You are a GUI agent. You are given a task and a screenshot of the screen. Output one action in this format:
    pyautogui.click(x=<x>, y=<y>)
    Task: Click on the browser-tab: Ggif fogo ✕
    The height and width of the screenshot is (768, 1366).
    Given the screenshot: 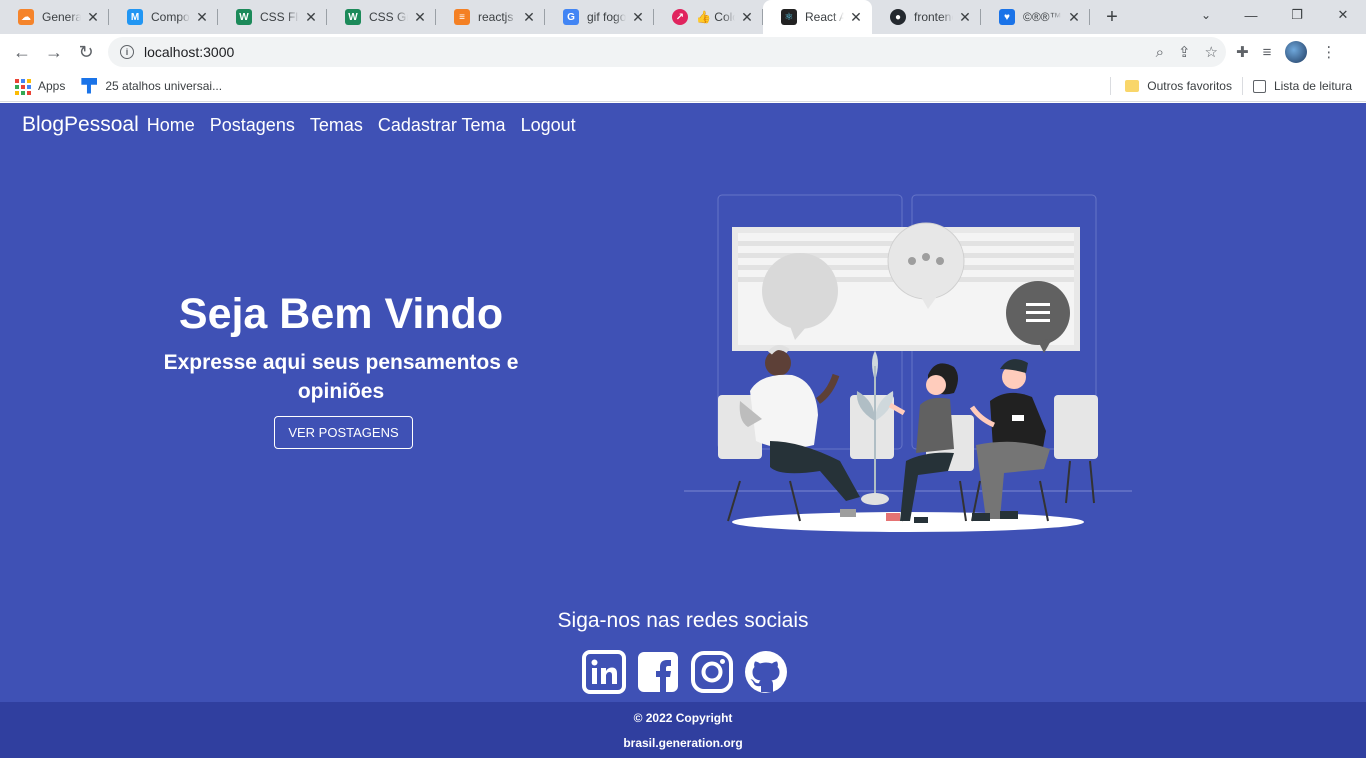 What is the action you would take?
    pyautogui.click(x=599, y=17)
    